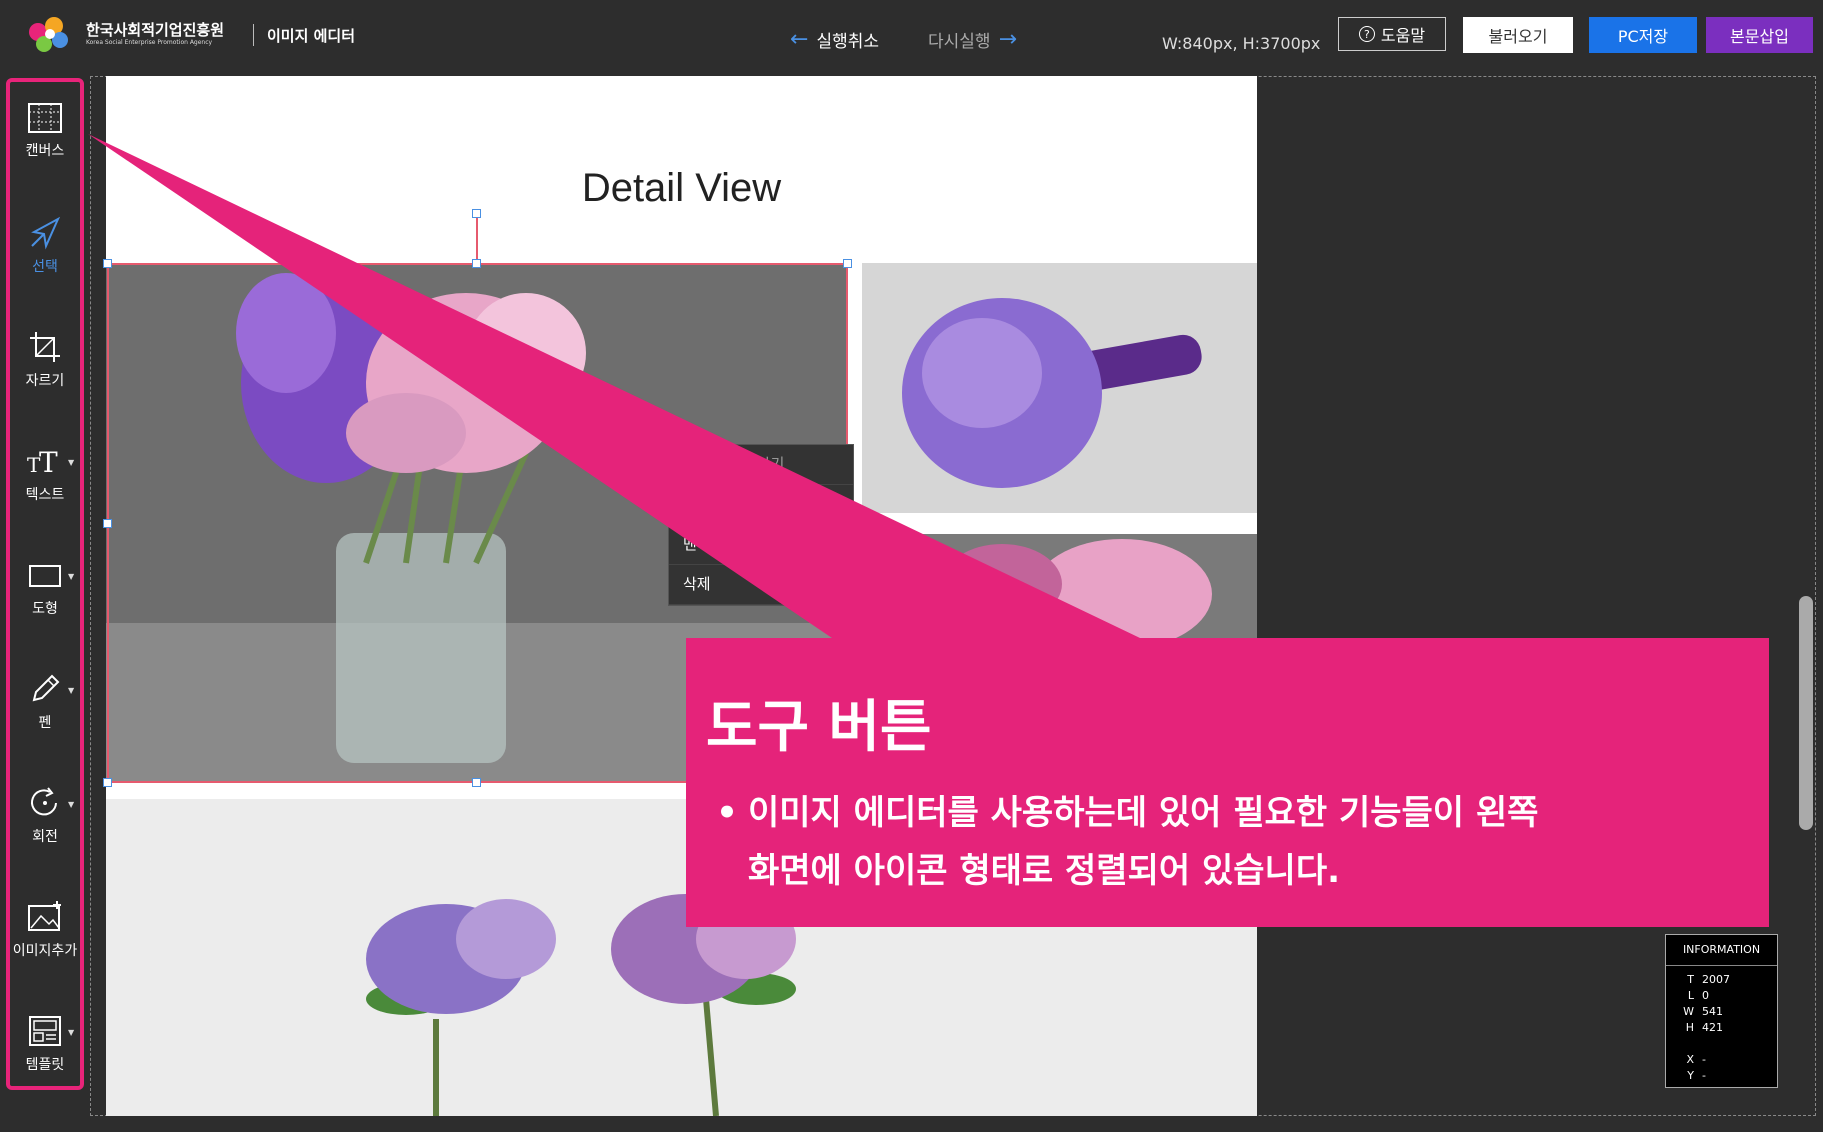 The width and height of the screenshot is (1823, 1132). I want to click on text-icon: T T, so click(42, 462).